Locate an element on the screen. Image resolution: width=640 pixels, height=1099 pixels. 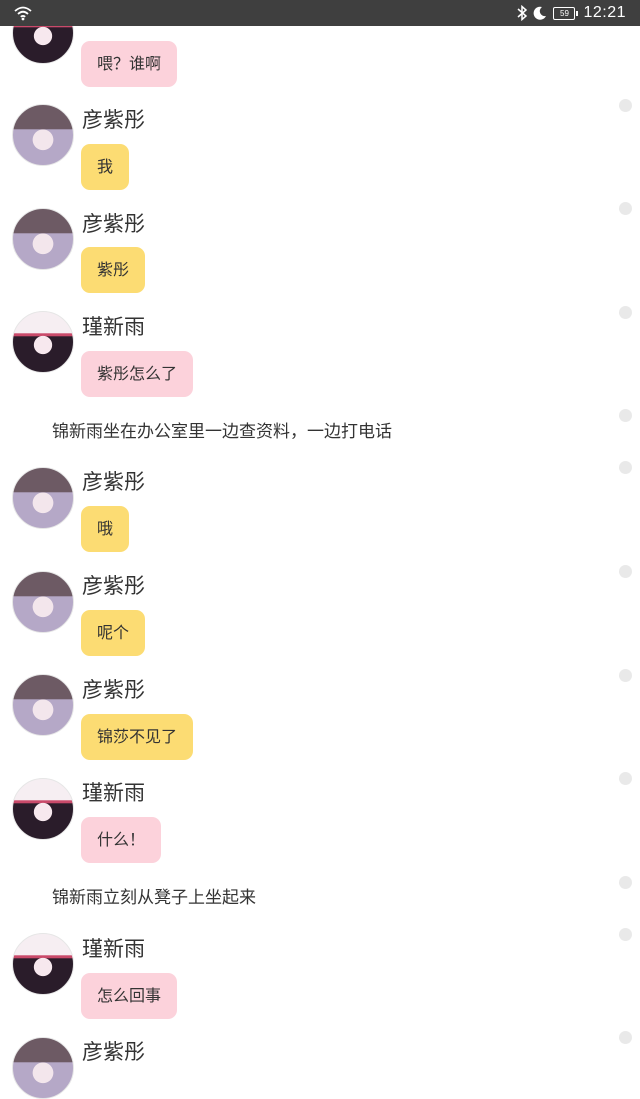
clock: 12:21 is located at coordinates (604, 12).